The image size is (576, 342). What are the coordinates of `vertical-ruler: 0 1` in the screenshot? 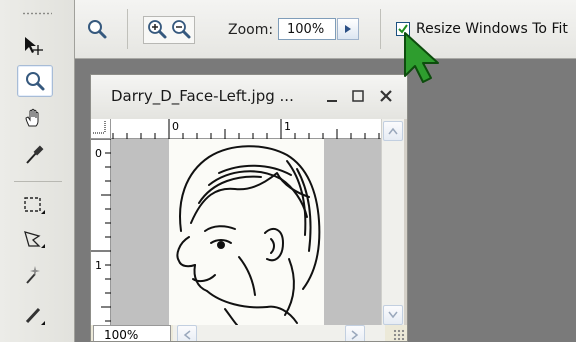 It's located at (101, 232).